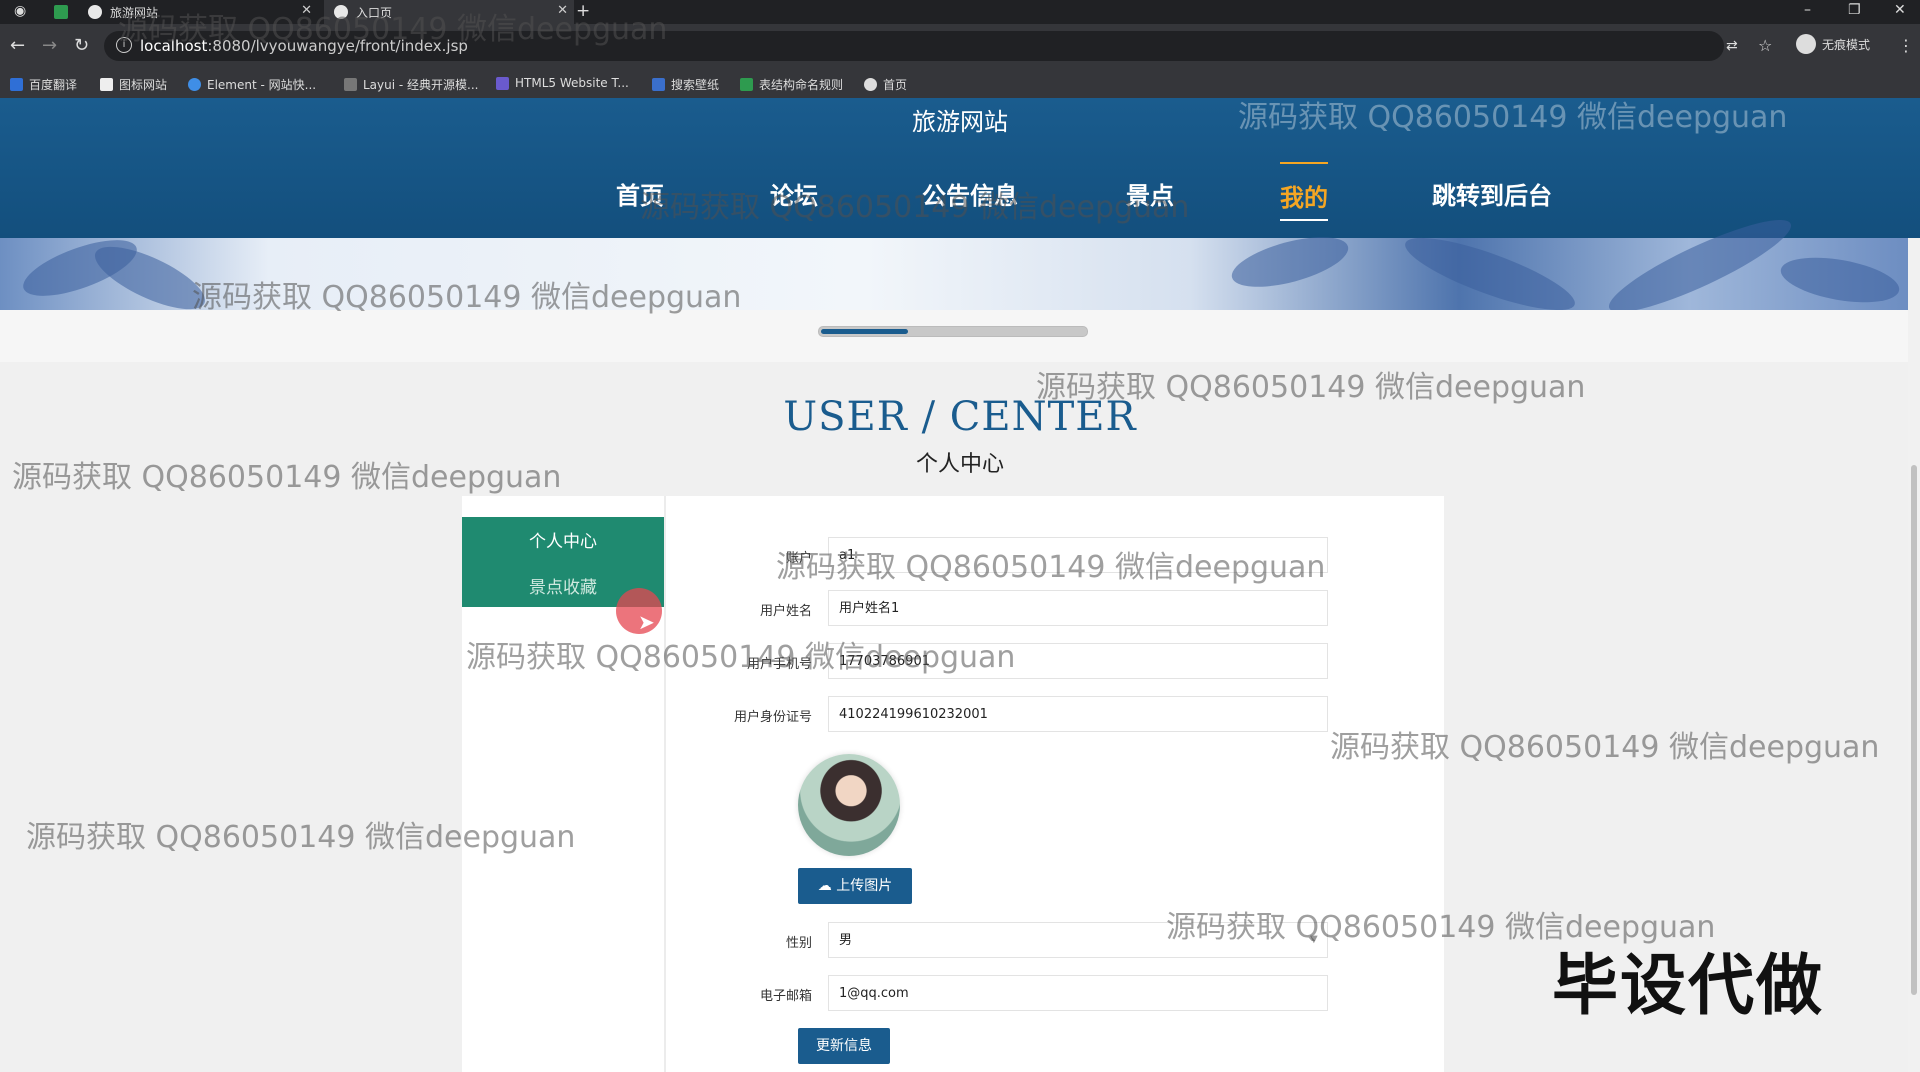 Image resolution: width=1920 pixels, height=1072 pixels. Describe the element at coordinates (1078, 993) in the screenshot. I see `email-field: 1@qq.com` at that location.